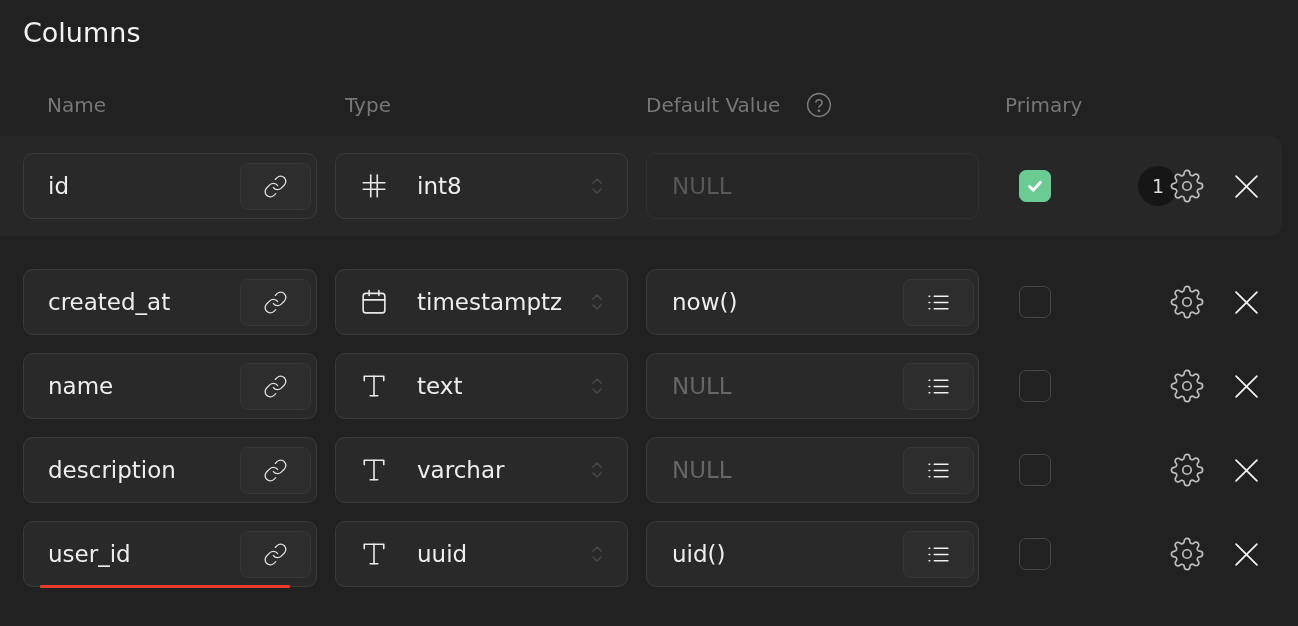  I want to click on type-text: varchar, so click(461, 470).